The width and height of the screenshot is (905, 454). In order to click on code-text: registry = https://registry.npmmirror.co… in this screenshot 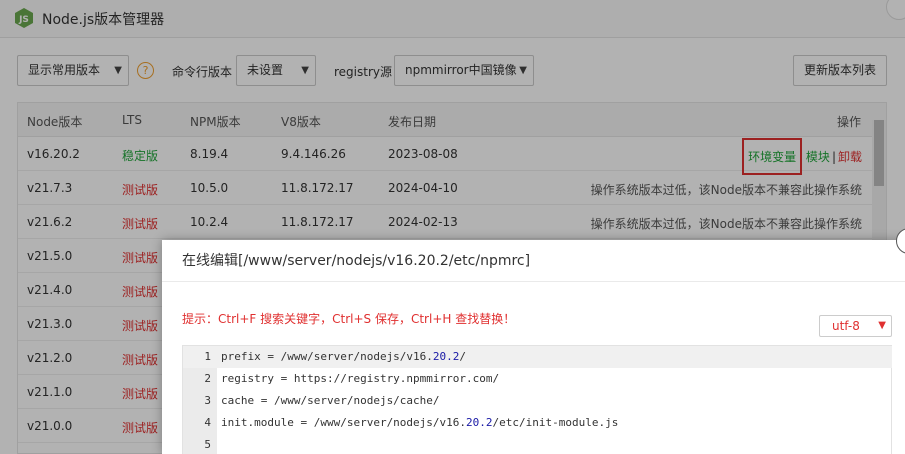, I will do `click(360, 378)`.